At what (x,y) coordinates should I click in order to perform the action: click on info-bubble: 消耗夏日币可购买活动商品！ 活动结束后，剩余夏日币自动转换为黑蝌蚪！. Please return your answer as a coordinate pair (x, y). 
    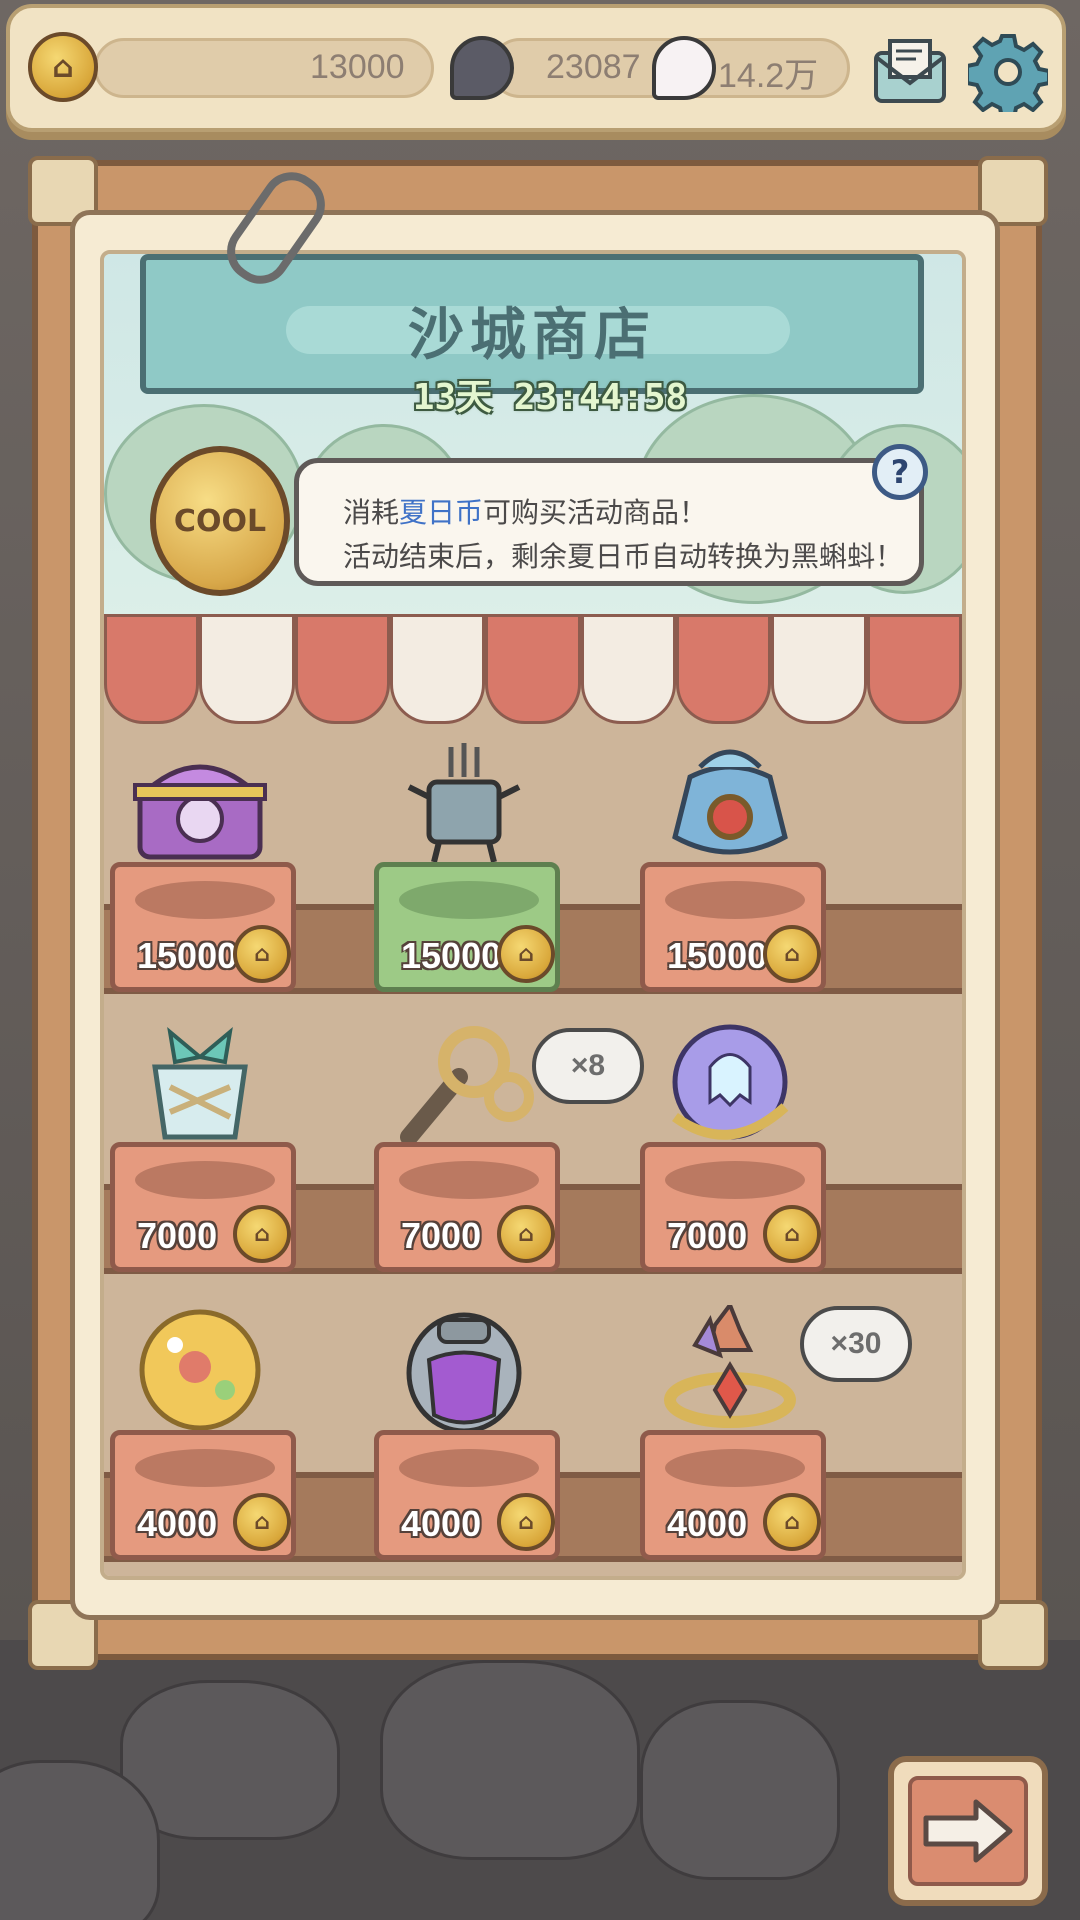
    Looking at the image, I should click on (609, 522).